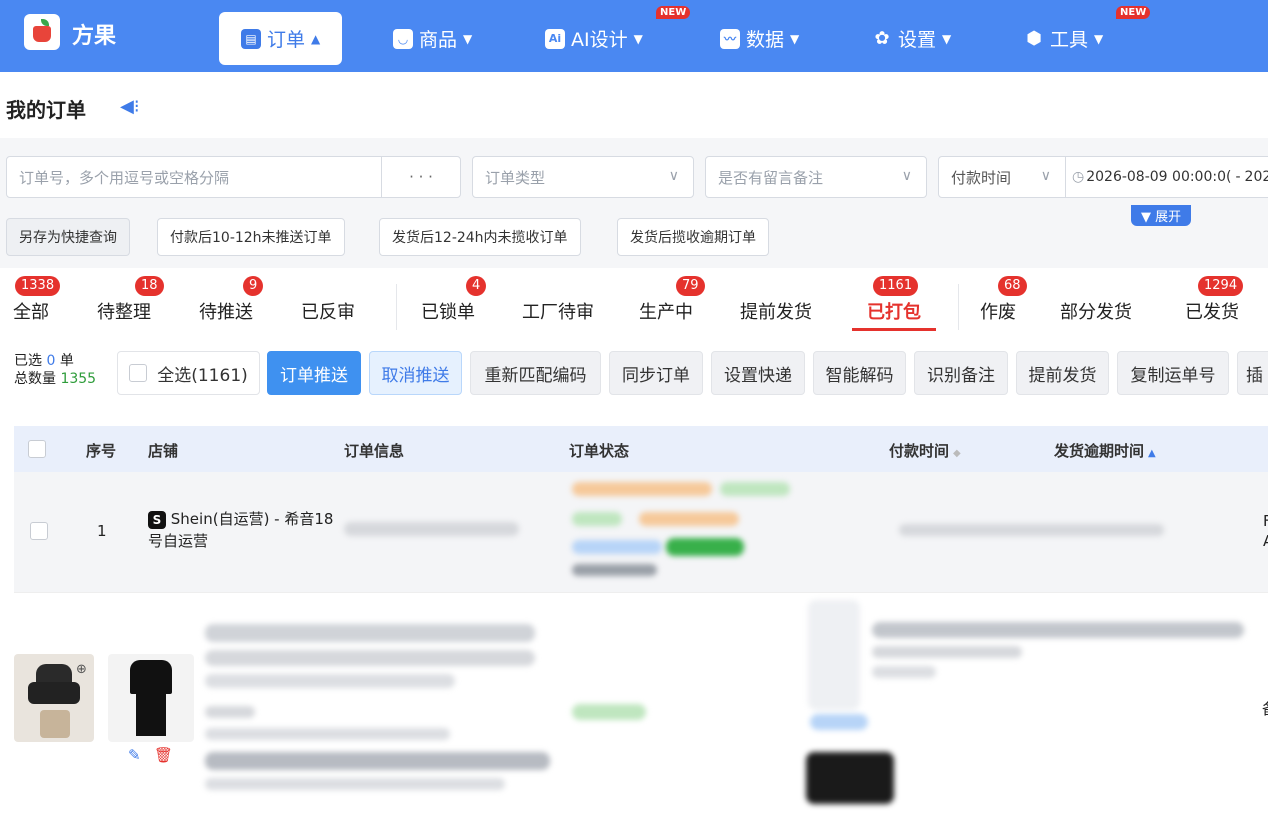 The height and width of the screenshot is (825, 1268). What do you see at coordinates (1265, 708) in the screenshot?
I see `row-edge-text: 备` at bounding box center [1265, 708].